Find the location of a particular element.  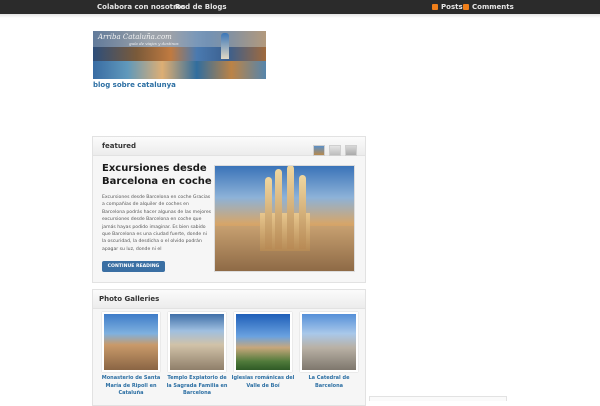

posts-feed-link: Posts is located at coordinates (447, 7).